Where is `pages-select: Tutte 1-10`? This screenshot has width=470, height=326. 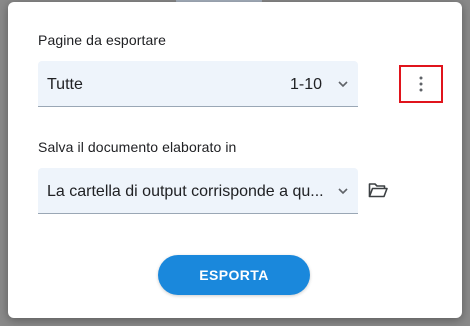
pages-select: Tutte 1-10 is located at coordinates (198, 84).